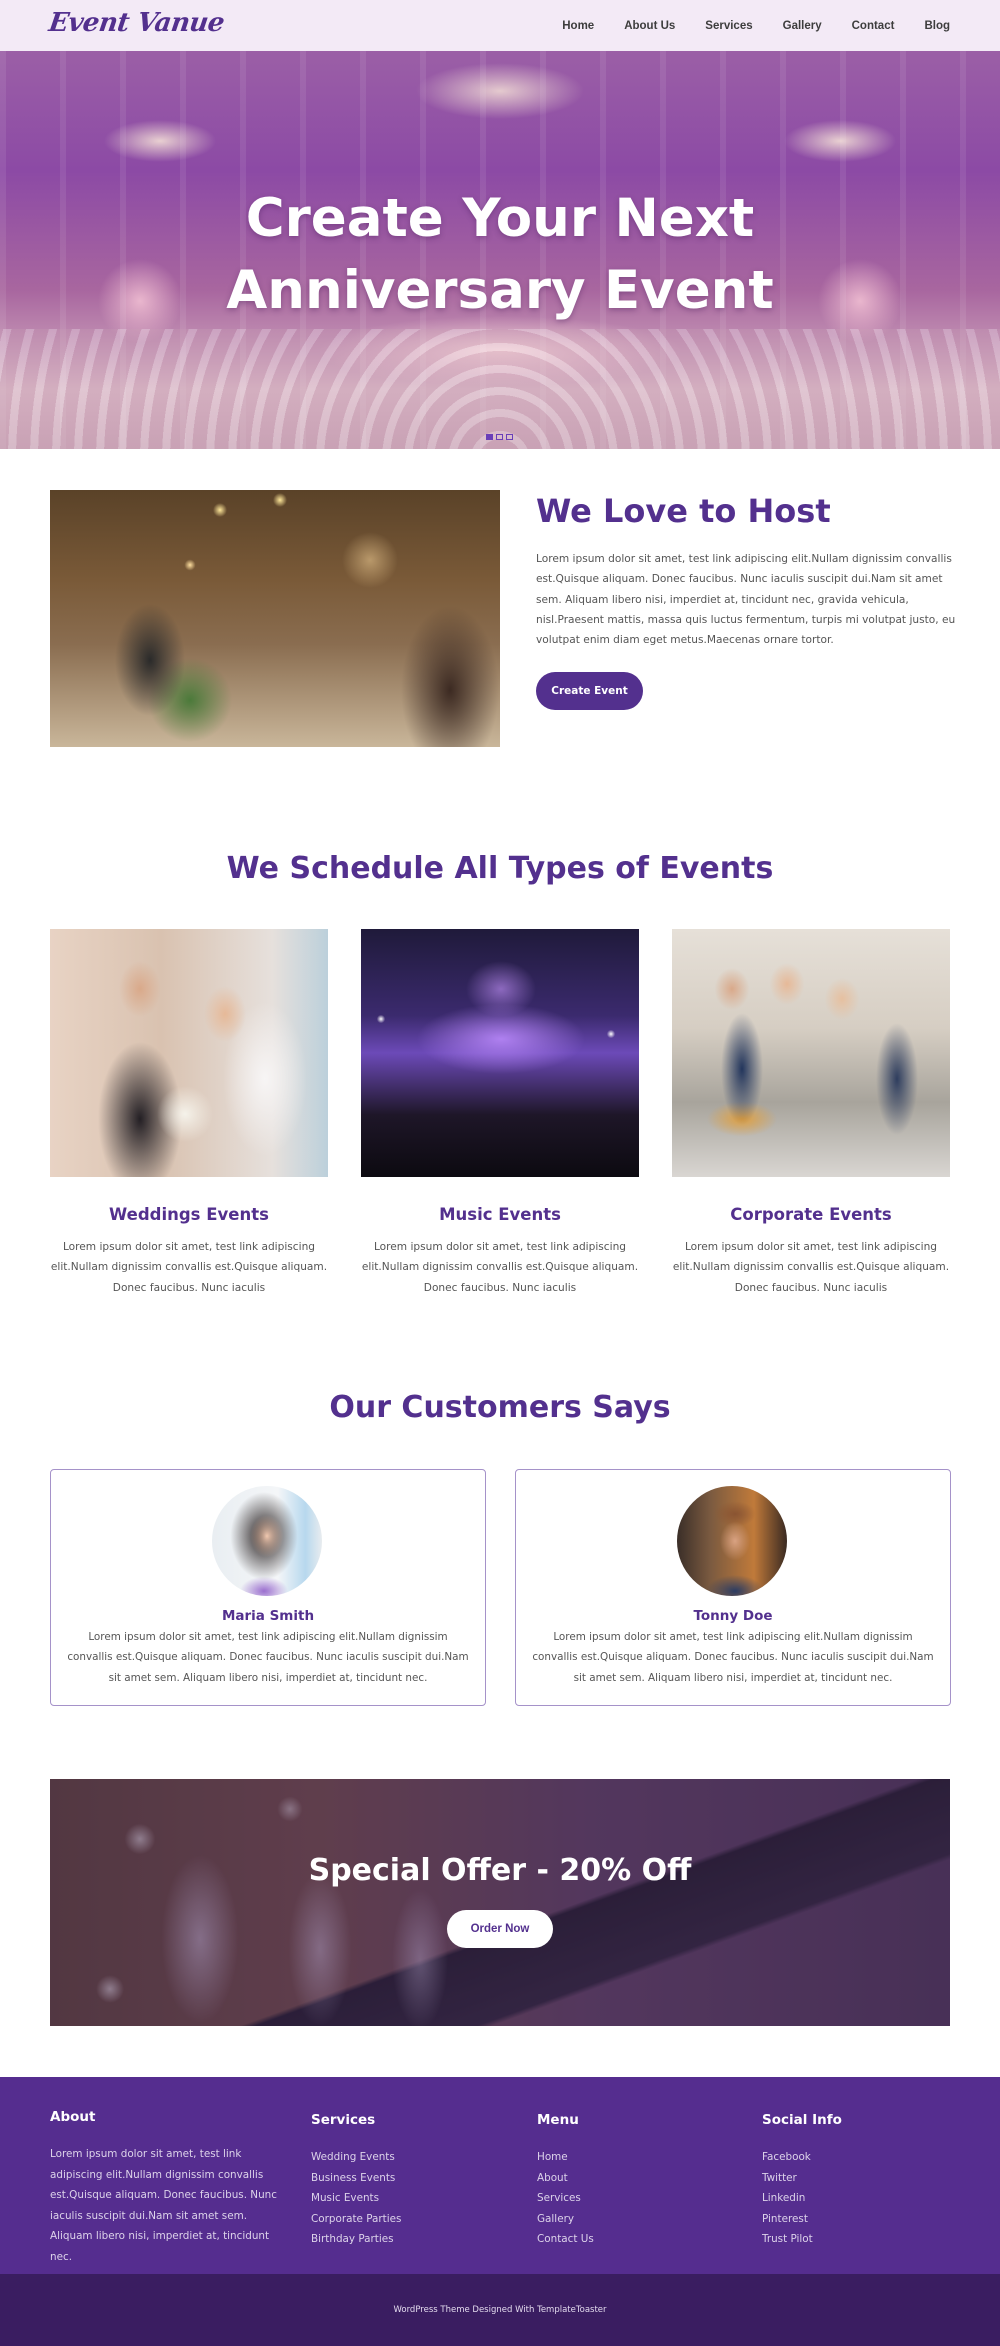 The height and width of the screenshot is (2346, 1000). What do you see at coordinates (785, 2219) in the screenshot?
I see `footer-link-pinterest: Pinterest` at bounding box center [785, 2219].